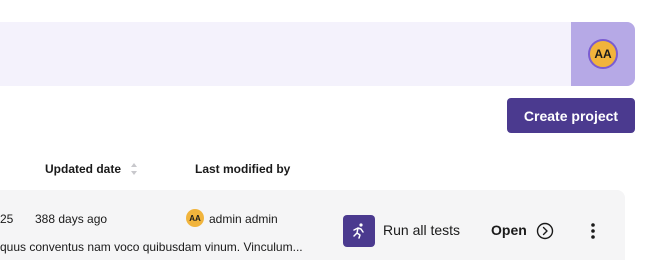  I want to click on user-avatar: AA, so click(603, 54).